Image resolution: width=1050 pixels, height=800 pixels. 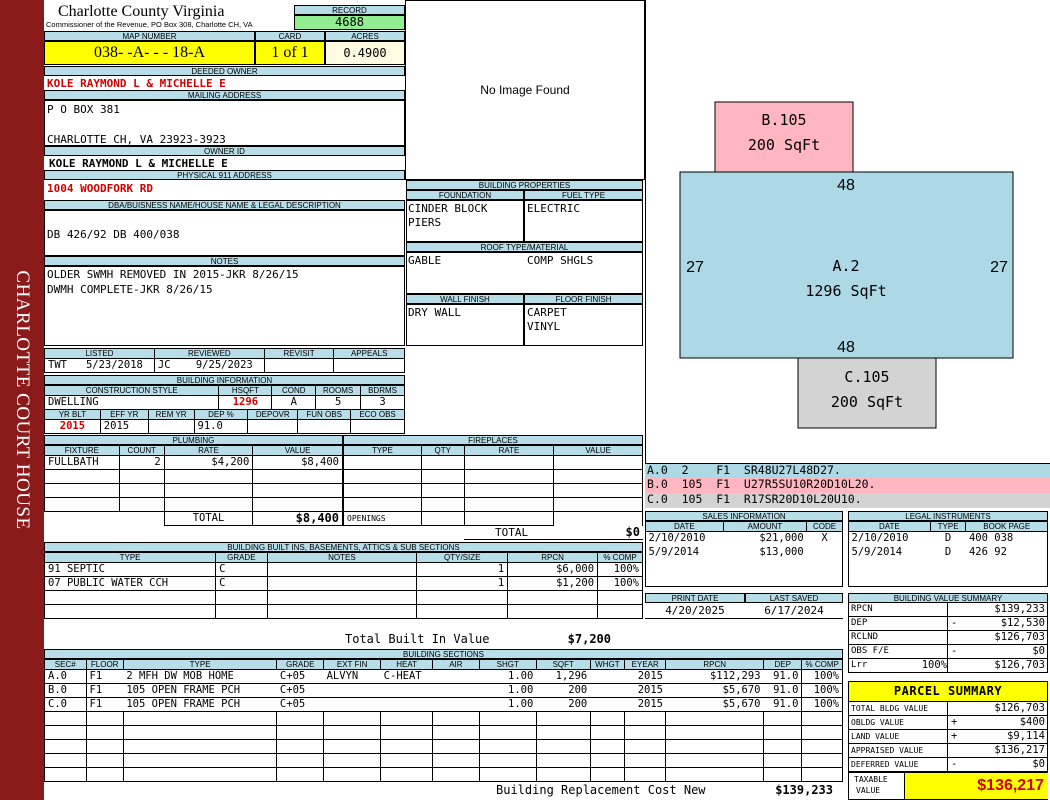 What do you see at coordinates (563, 704) in the screenshot?
I see `section-cell: 200` at bounding box center [563, 704].